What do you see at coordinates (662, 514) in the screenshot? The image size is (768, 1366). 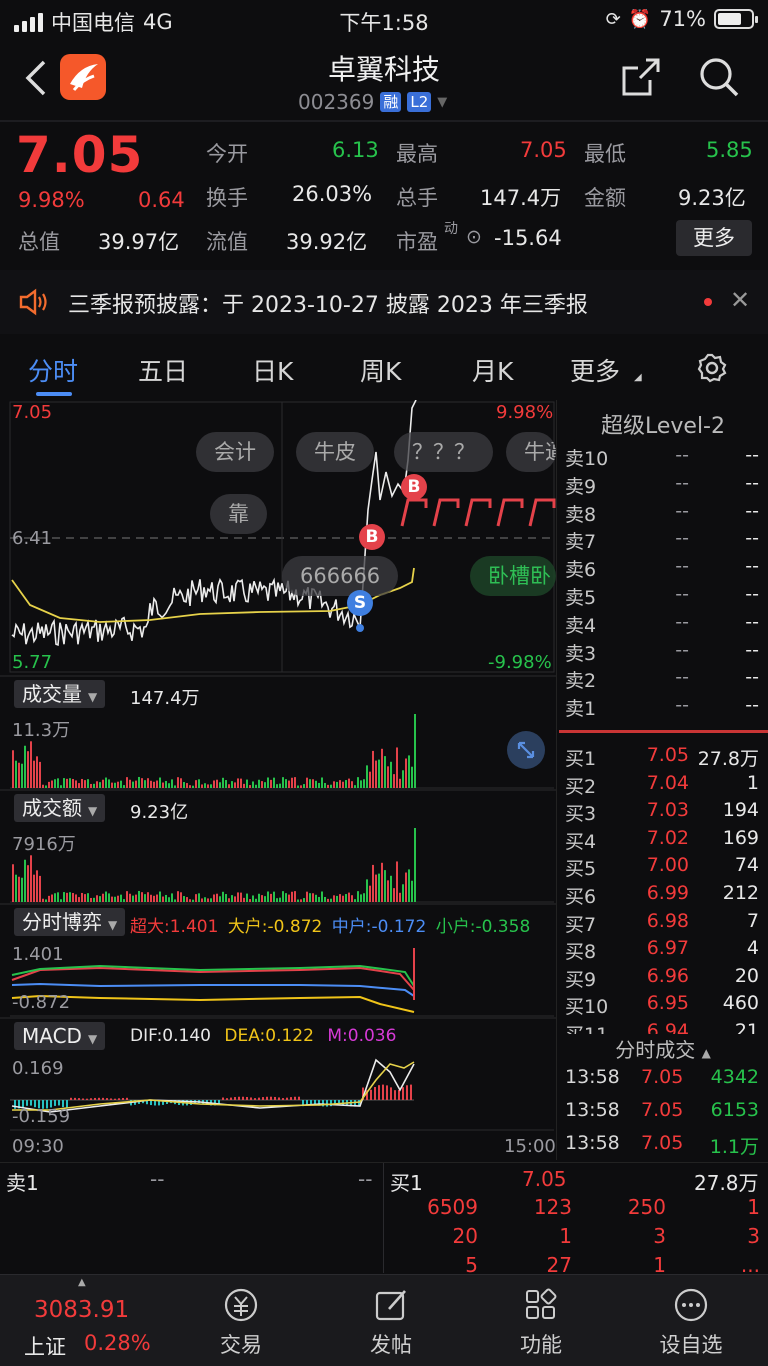 I see `ask-row: 卖8 -- --` at bounding box center [662, 514].